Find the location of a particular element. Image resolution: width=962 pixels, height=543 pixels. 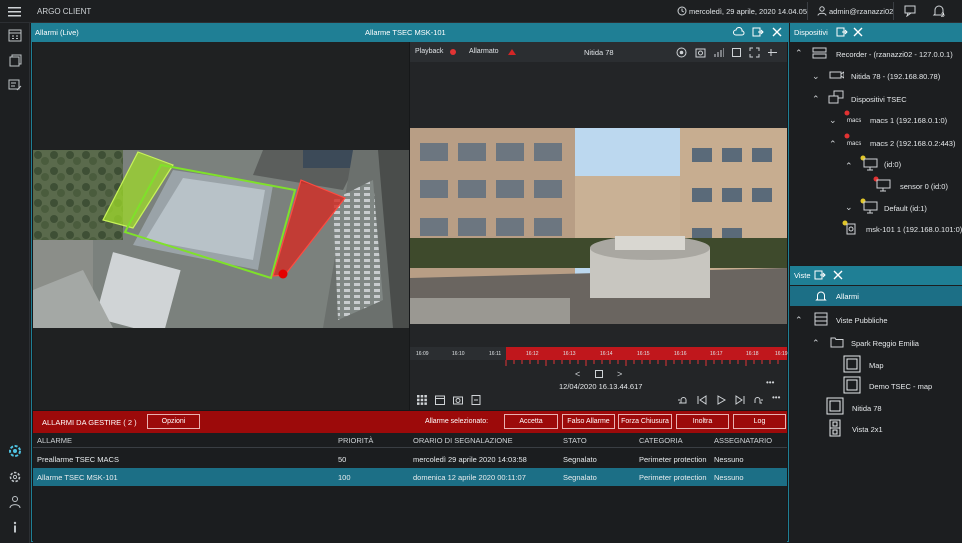

alarm-prev-icon is located at coordinates (683, 400).